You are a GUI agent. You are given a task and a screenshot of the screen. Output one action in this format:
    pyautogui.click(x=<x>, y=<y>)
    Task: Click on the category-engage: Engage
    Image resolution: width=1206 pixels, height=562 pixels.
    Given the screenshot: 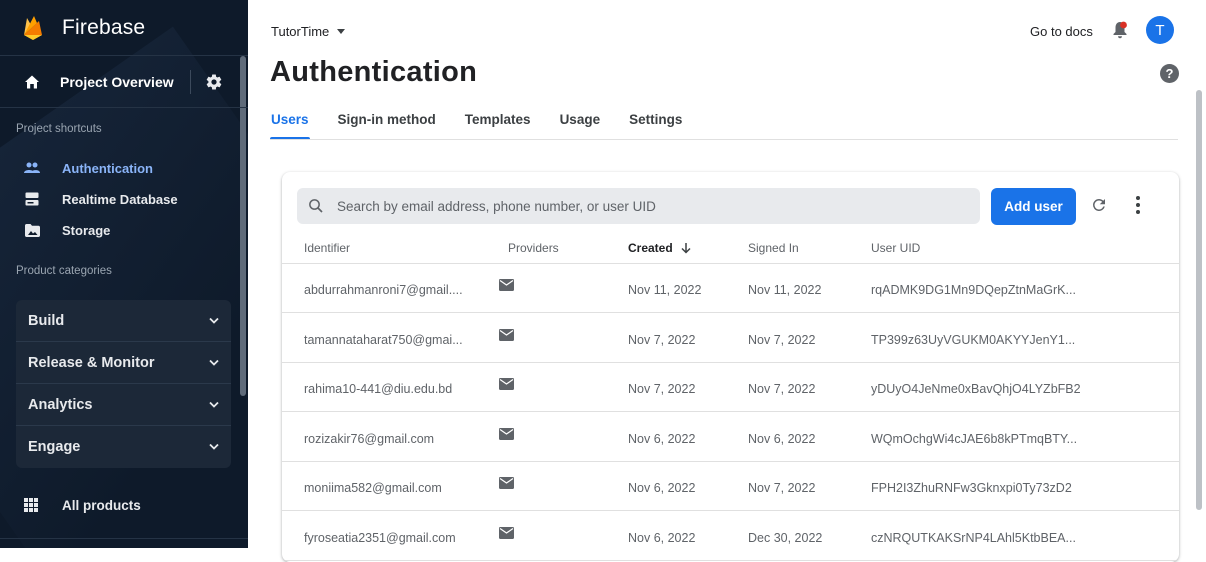 What is the action you would take?
    pyautogui.click(x=123, y=447)
    